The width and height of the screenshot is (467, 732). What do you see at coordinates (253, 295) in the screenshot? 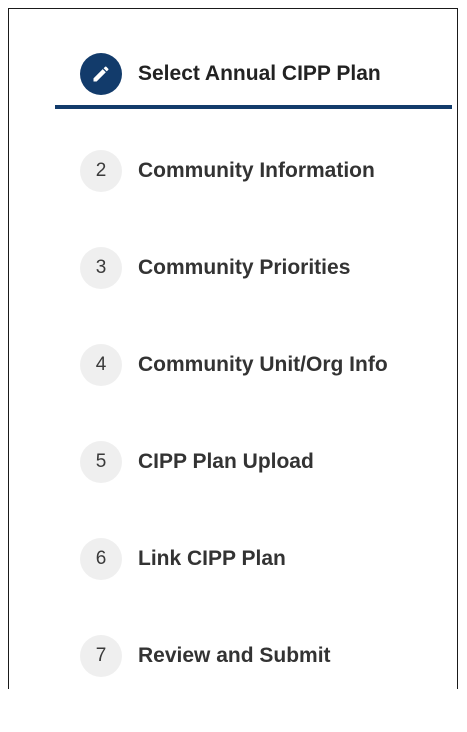
I see `step-community-priorities: 3 Community Priorities` at bounding box center [253, 295].